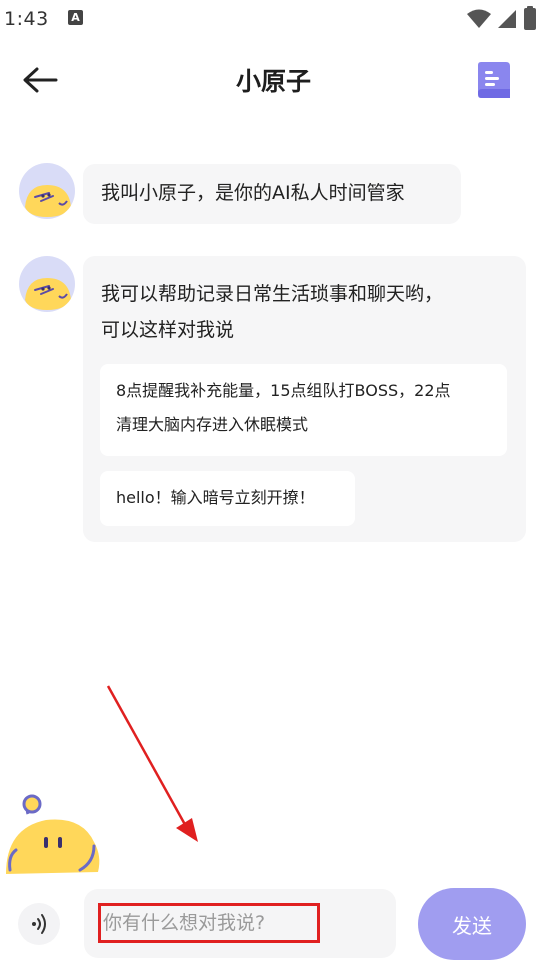 This screenshot has width=547, height=975. I want to click on notification-a-icon: A, so click(75, 17).